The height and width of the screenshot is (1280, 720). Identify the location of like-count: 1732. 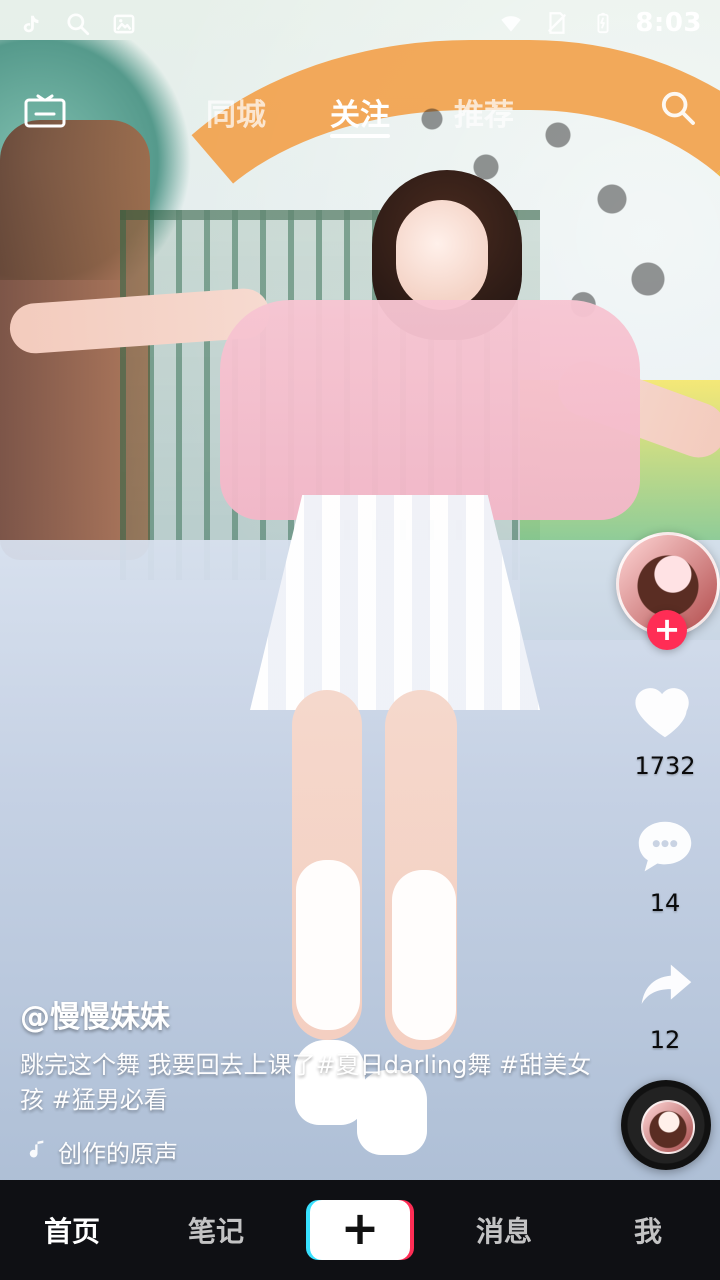
(665, 766).